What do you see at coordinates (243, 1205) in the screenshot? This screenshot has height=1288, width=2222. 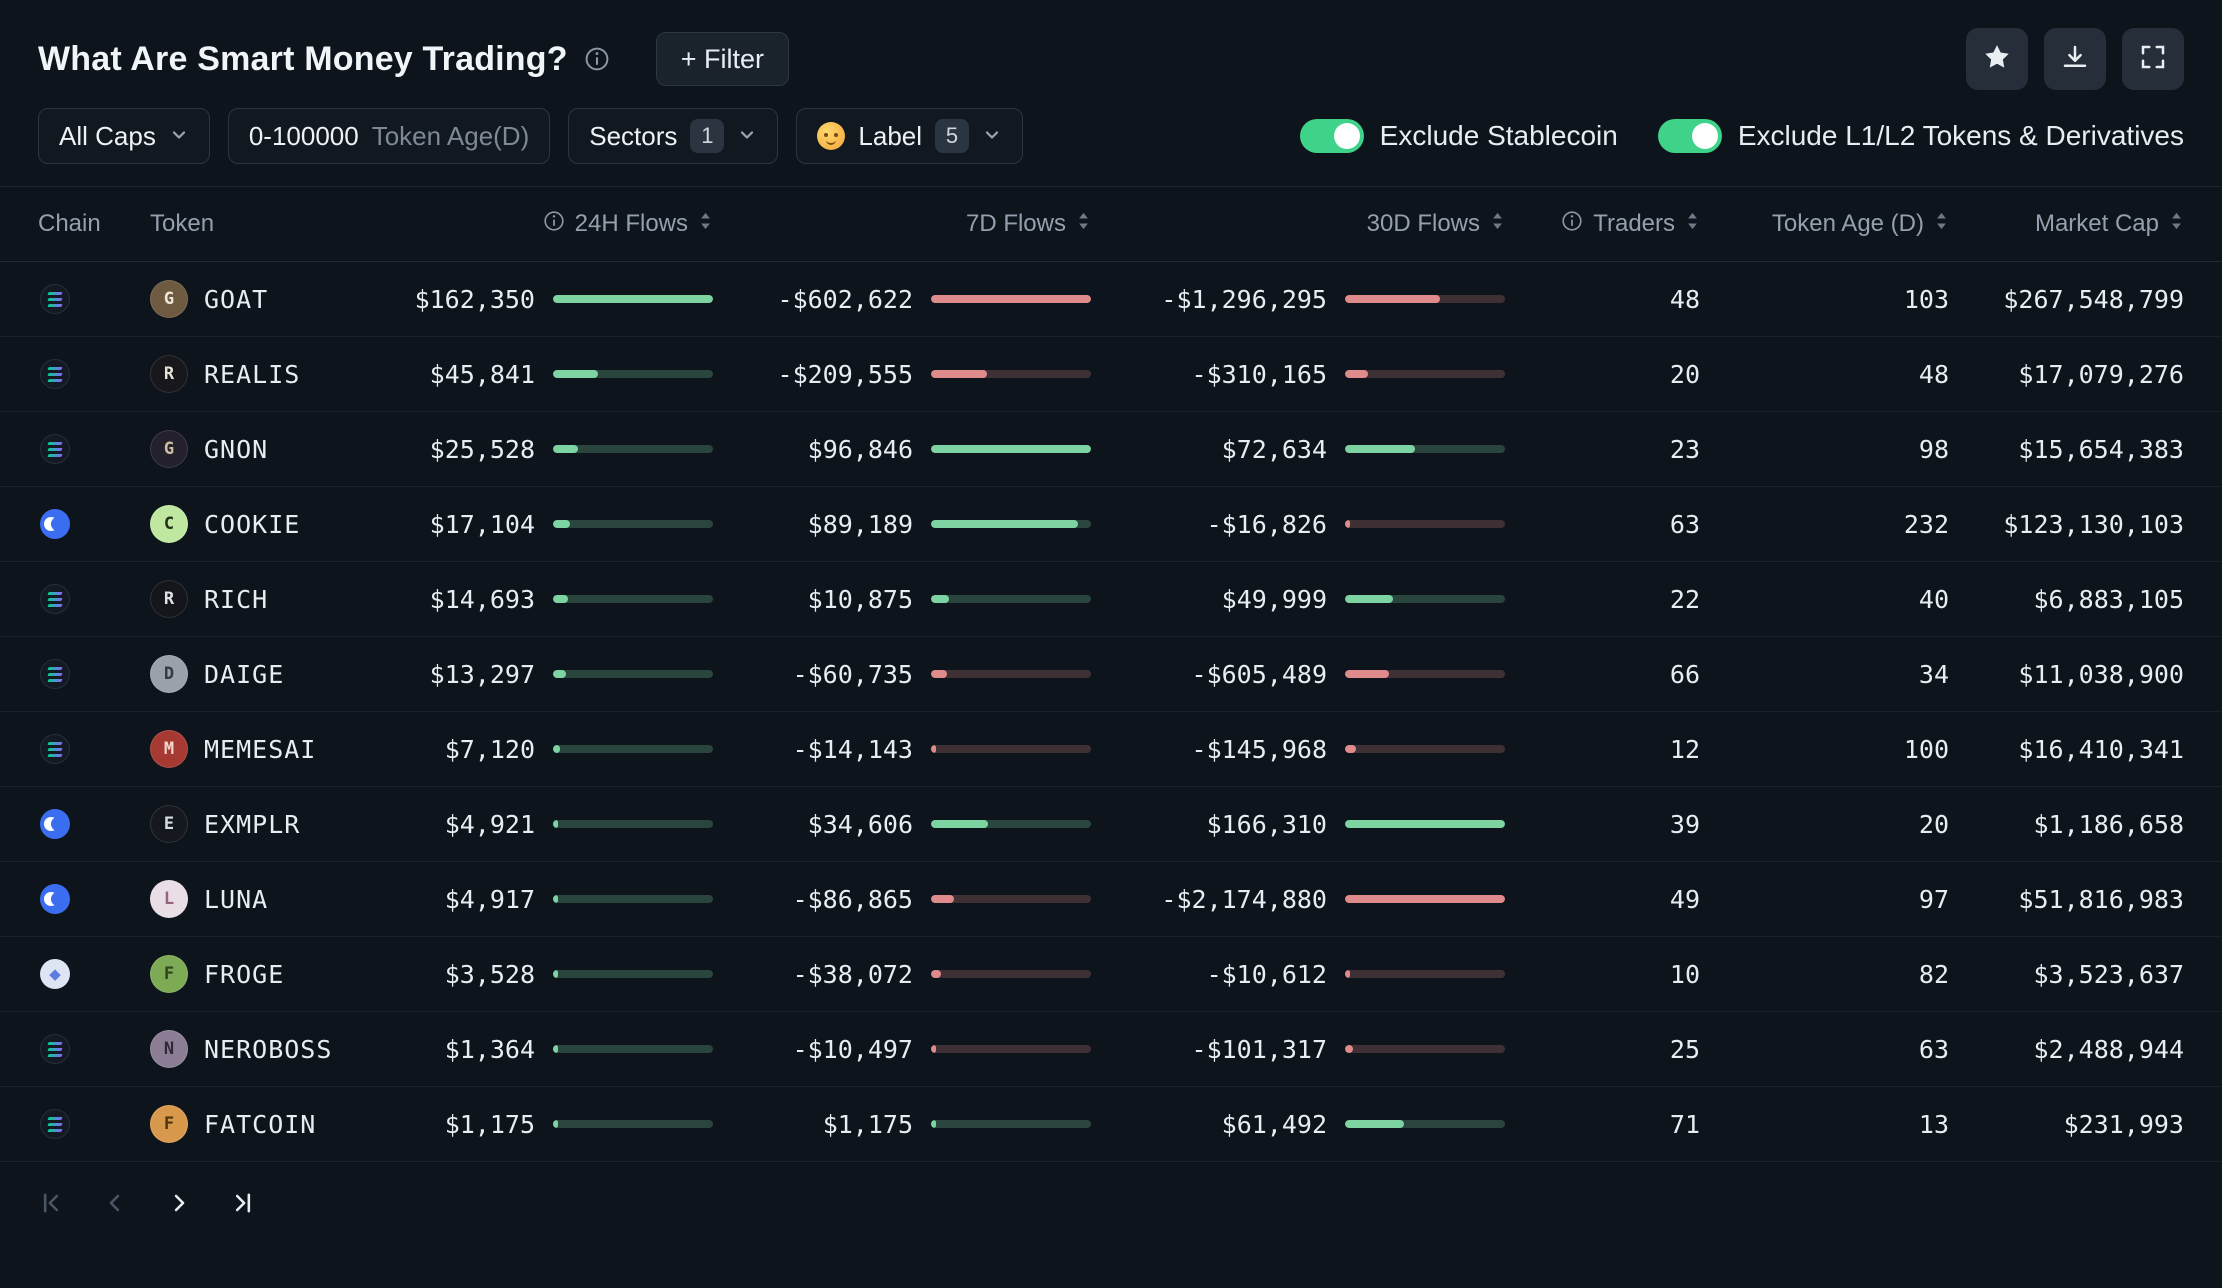 I see `last-page-button` at bounding box center [243, 1205].